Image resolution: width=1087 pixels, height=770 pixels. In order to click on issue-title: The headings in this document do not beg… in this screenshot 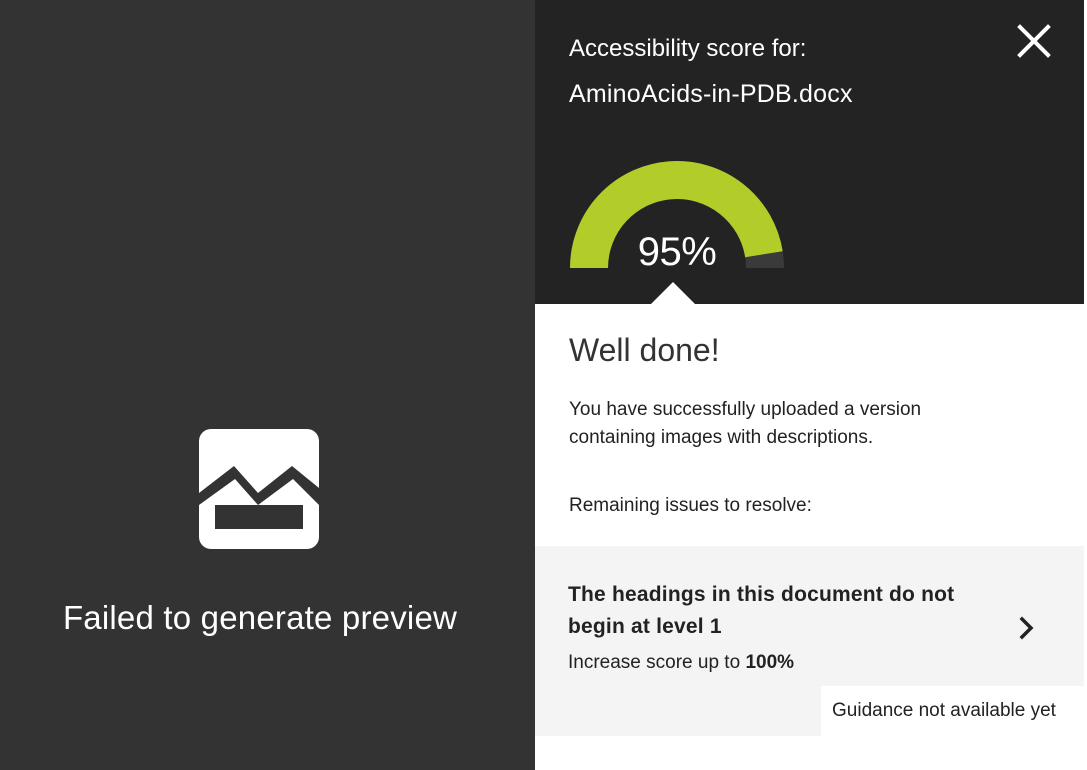, I will do `click(761, 610)`.